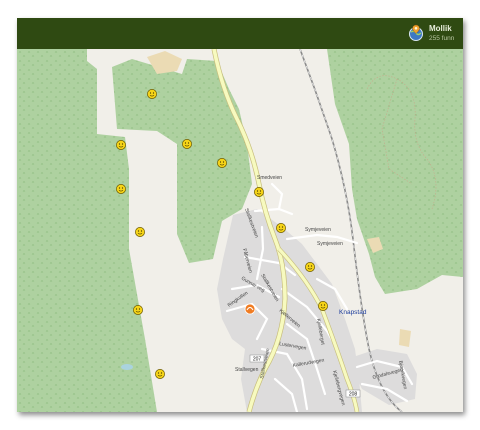 This screenshot has width=480, height=430. I want to click on road-shield-207: 207, so click(257, 358).